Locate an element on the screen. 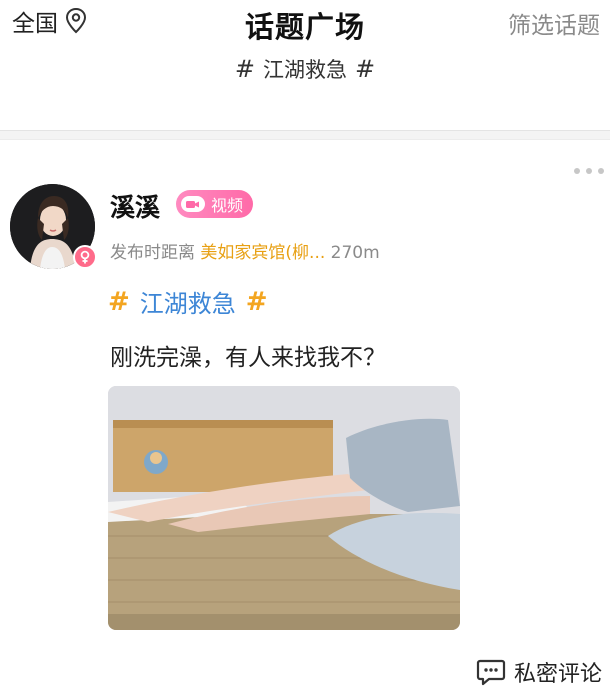  post-meta: 发布时距离 美如家宾馆(柳... 270m is located at coordinates (245, 250).